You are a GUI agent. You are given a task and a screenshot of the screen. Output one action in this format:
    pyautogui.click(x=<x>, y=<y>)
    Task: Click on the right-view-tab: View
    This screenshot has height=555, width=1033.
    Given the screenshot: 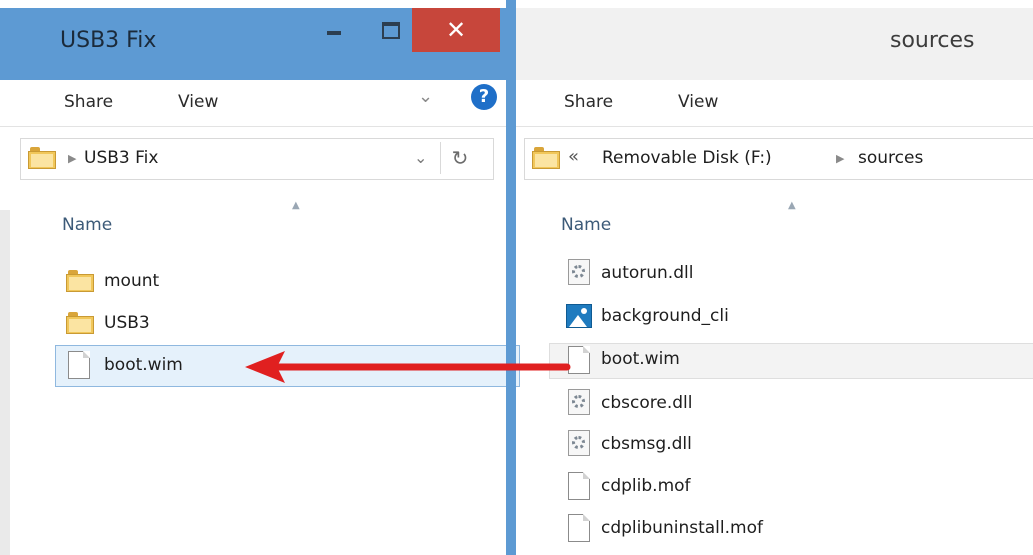 What is the action you would take?
    pyautogui.click(x=698, y=102)
    